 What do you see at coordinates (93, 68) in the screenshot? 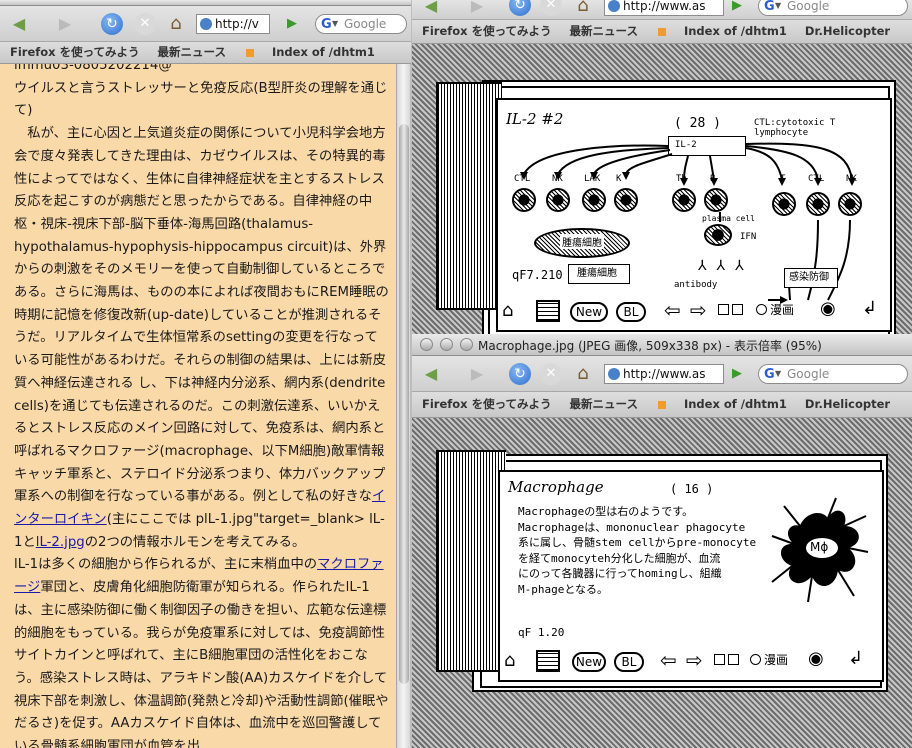
I see `article-id: immu03-0805202214@` at bounding box center [93, 68].